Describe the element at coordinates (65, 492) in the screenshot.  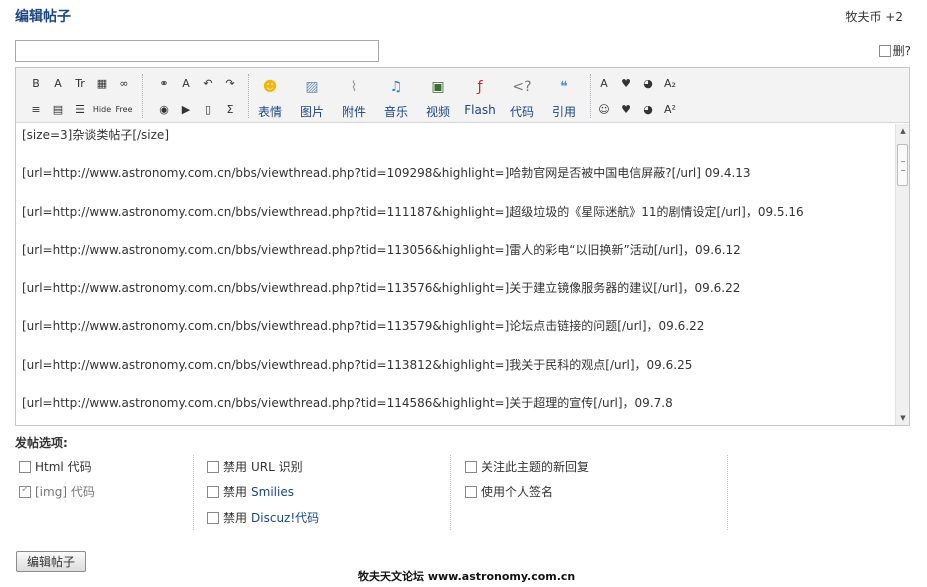
I see `img-code-label: [img] 代码` at that location.